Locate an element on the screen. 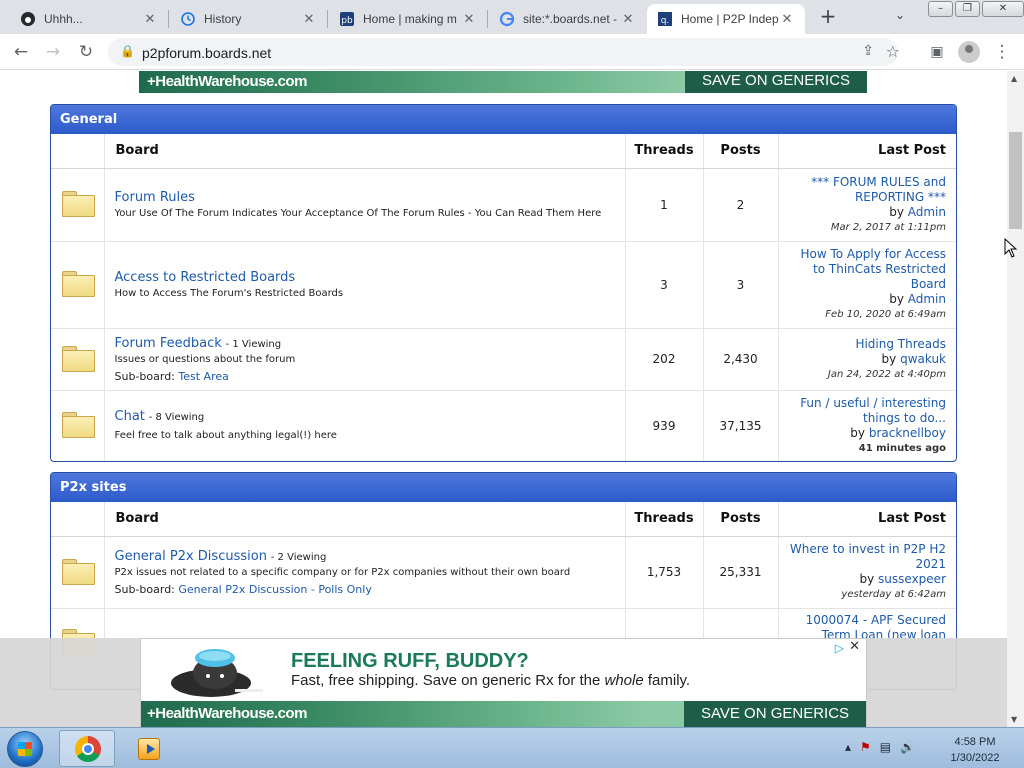 This screenshot has height=768, width=1024. thread-count: 1 is located at coordinates (664, 205).